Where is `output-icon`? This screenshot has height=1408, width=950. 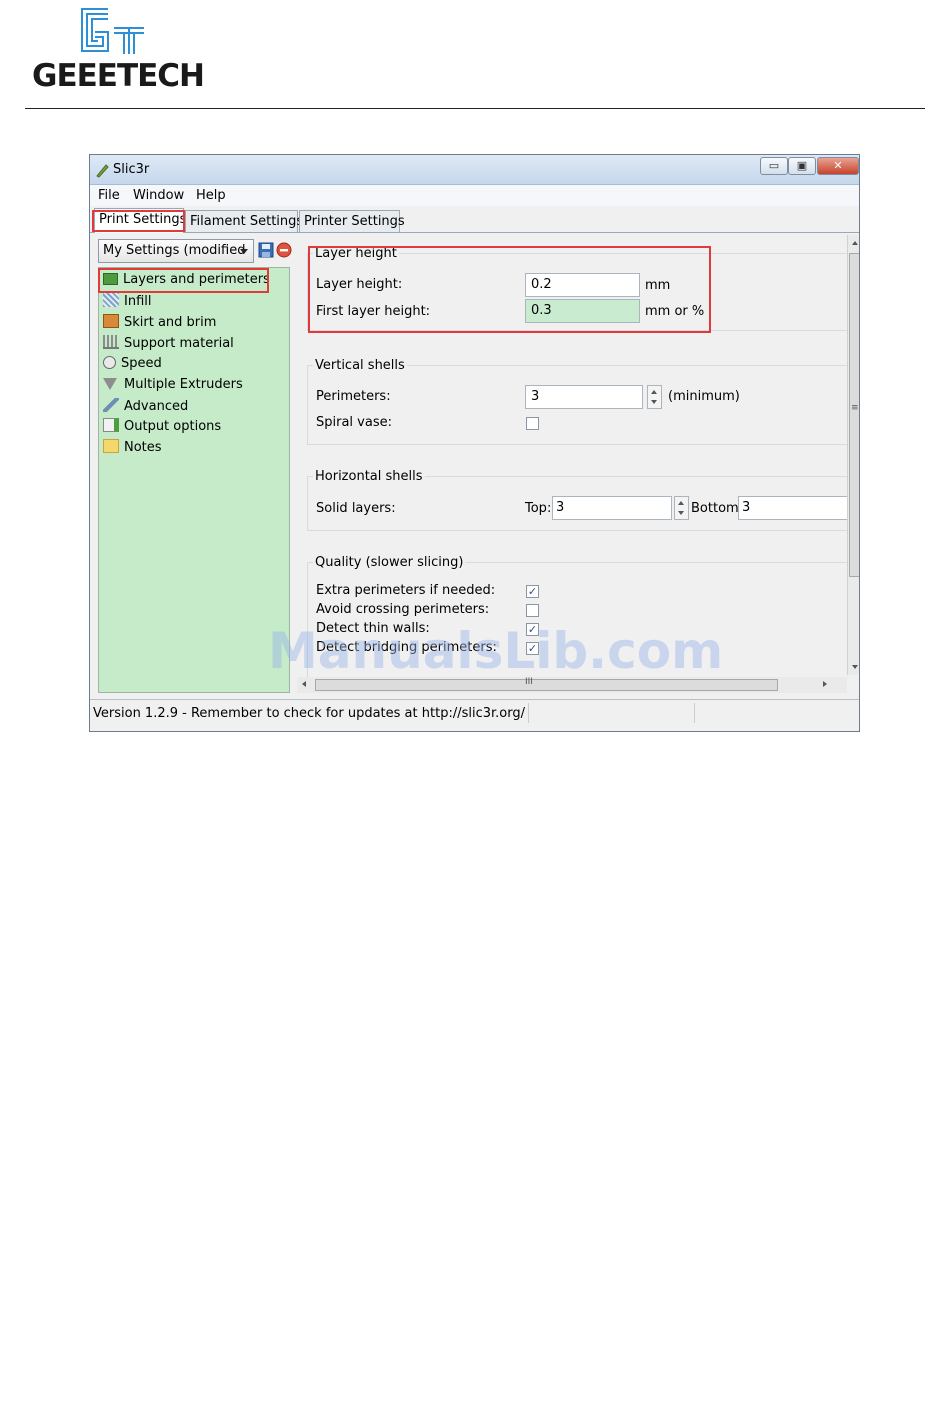
output-icon is located at coordinates (111, 425).